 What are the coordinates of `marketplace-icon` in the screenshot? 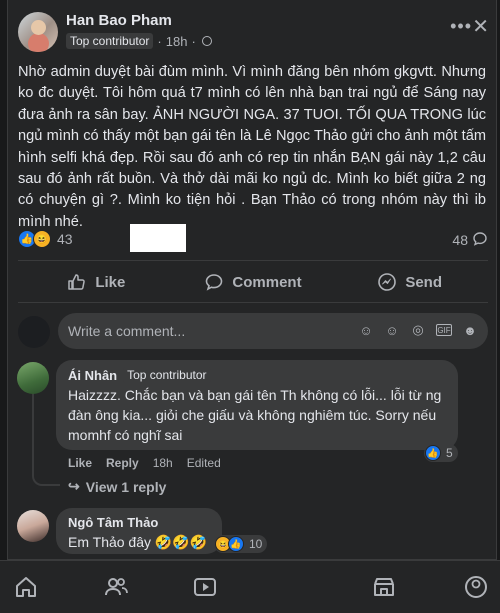 It's located at (384, 587).